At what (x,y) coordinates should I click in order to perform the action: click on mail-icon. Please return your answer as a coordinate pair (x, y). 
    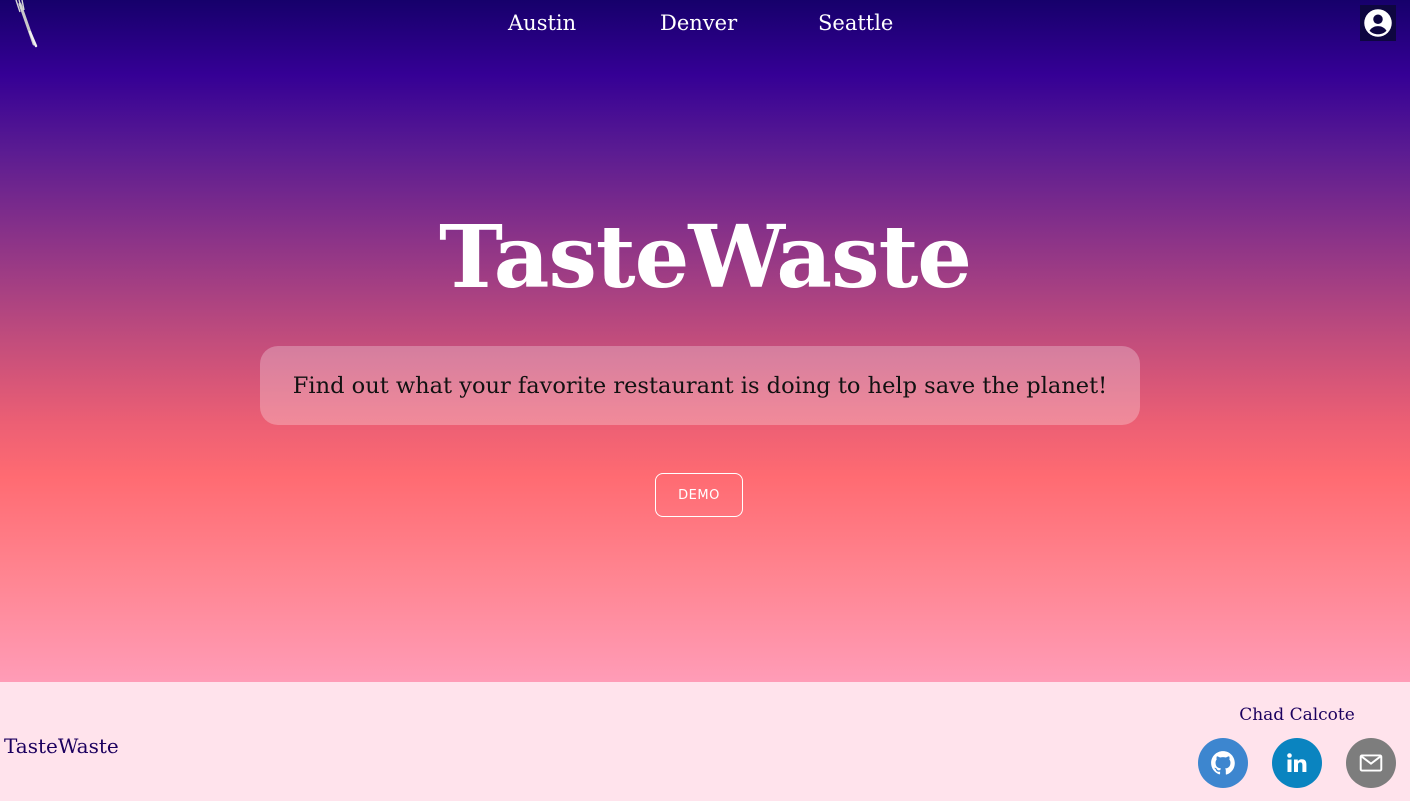
    Looking at the image, I should click on (1371, 763).